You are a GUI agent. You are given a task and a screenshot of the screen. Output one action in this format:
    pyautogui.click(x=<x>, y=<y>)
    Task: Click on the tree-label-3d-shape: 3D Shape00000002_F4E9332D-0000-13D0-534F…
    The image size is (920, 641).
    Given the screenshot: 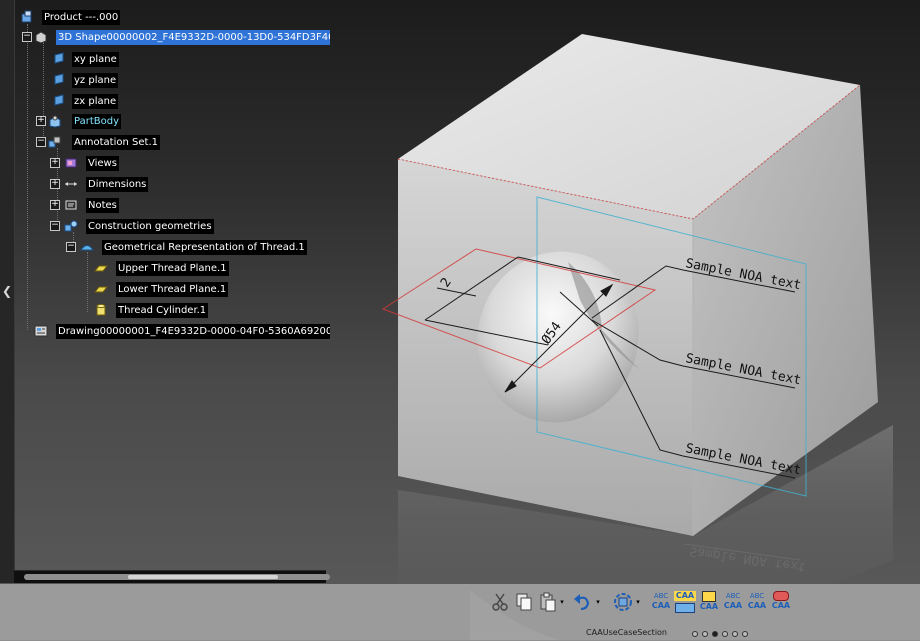 What is the action you would take?
    pyautogui.click(x=193, y=37)
    